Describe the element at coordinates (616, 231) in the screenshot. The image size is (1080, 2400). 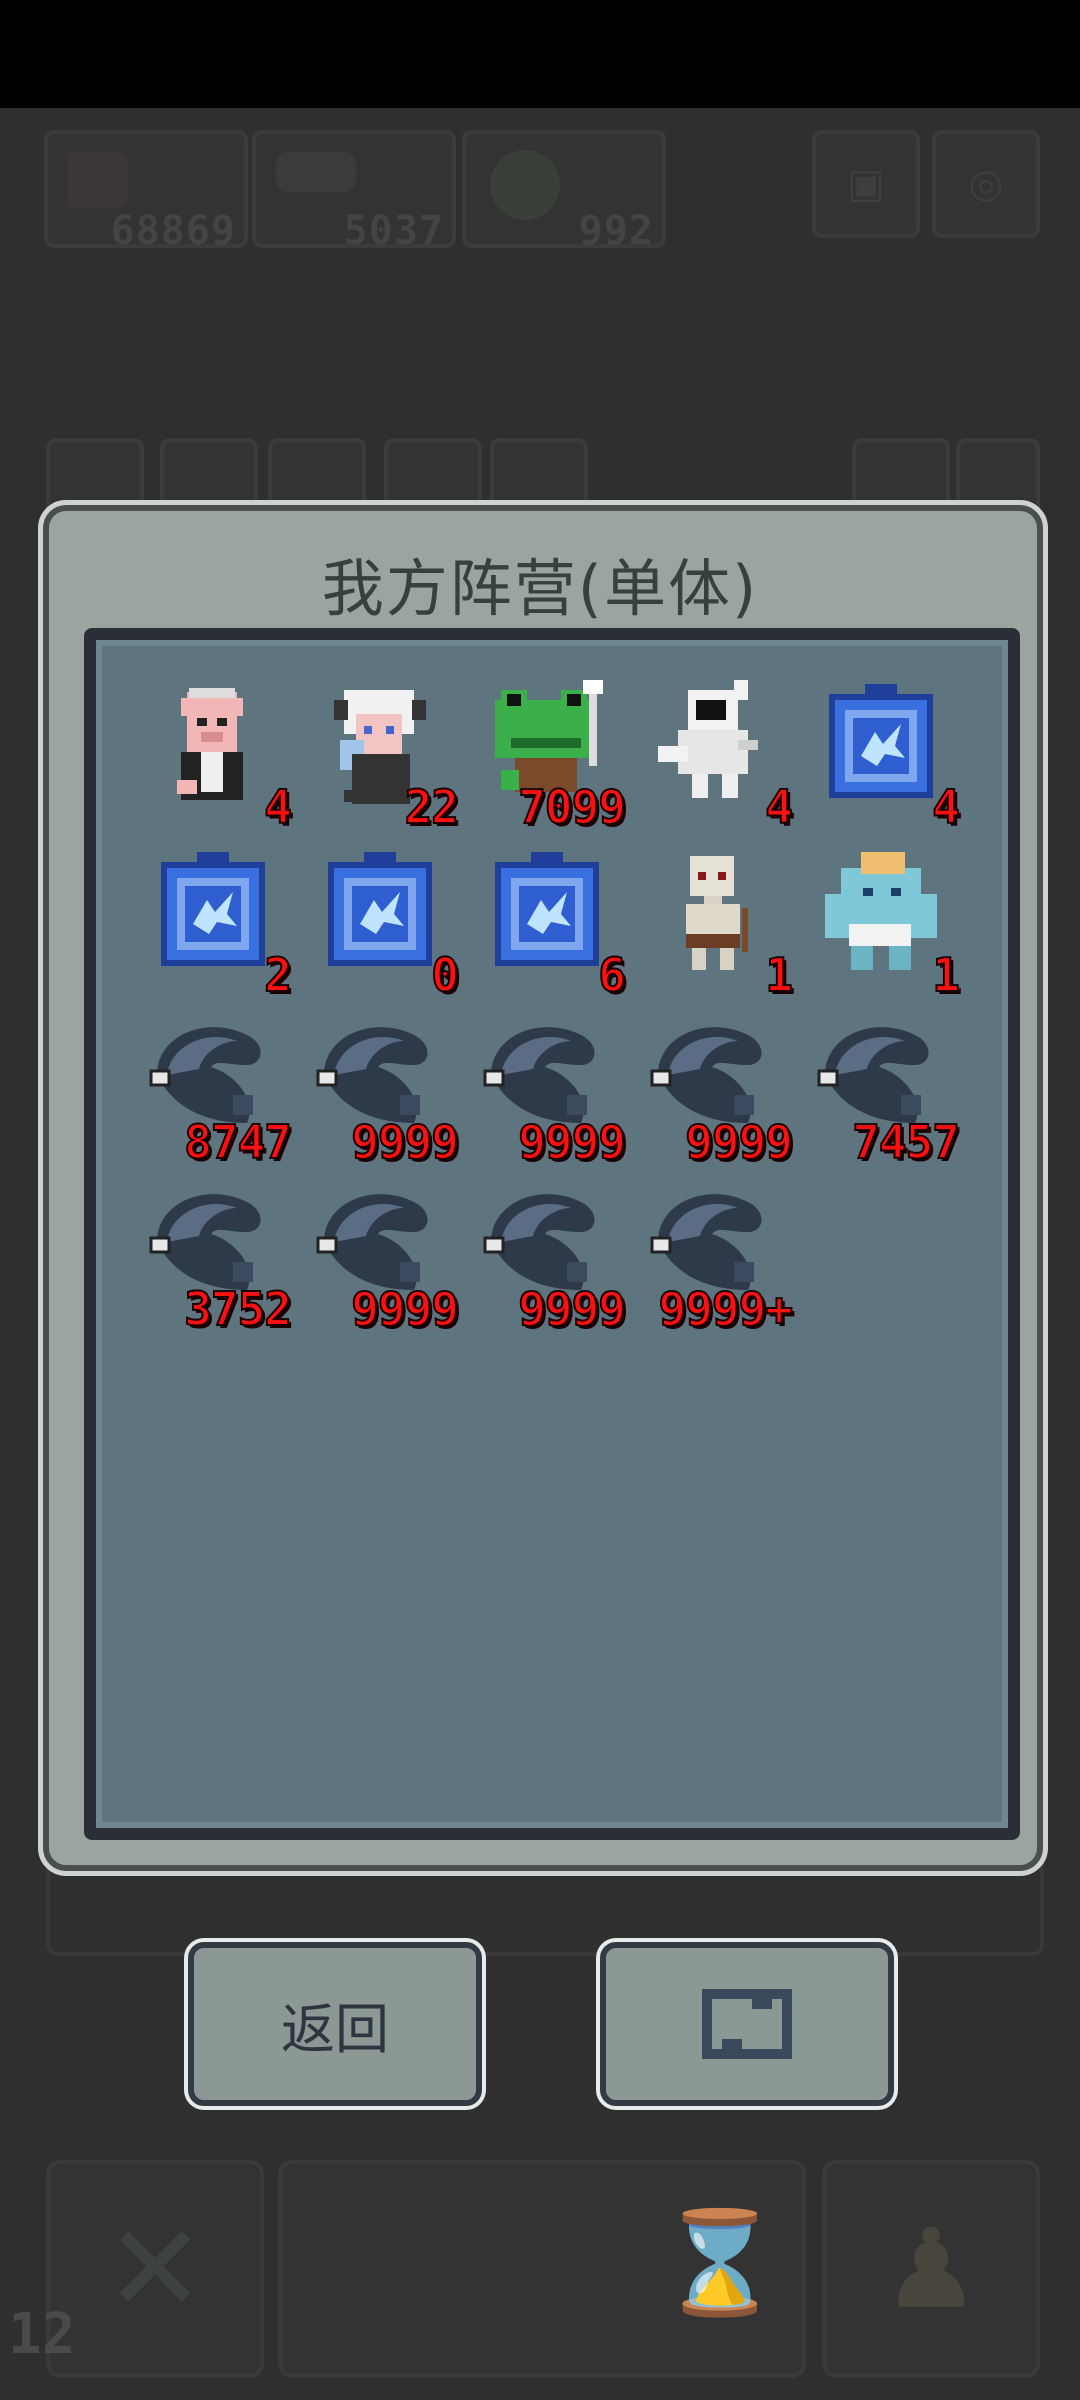
I see `resource-count-clover: 992` at that location.